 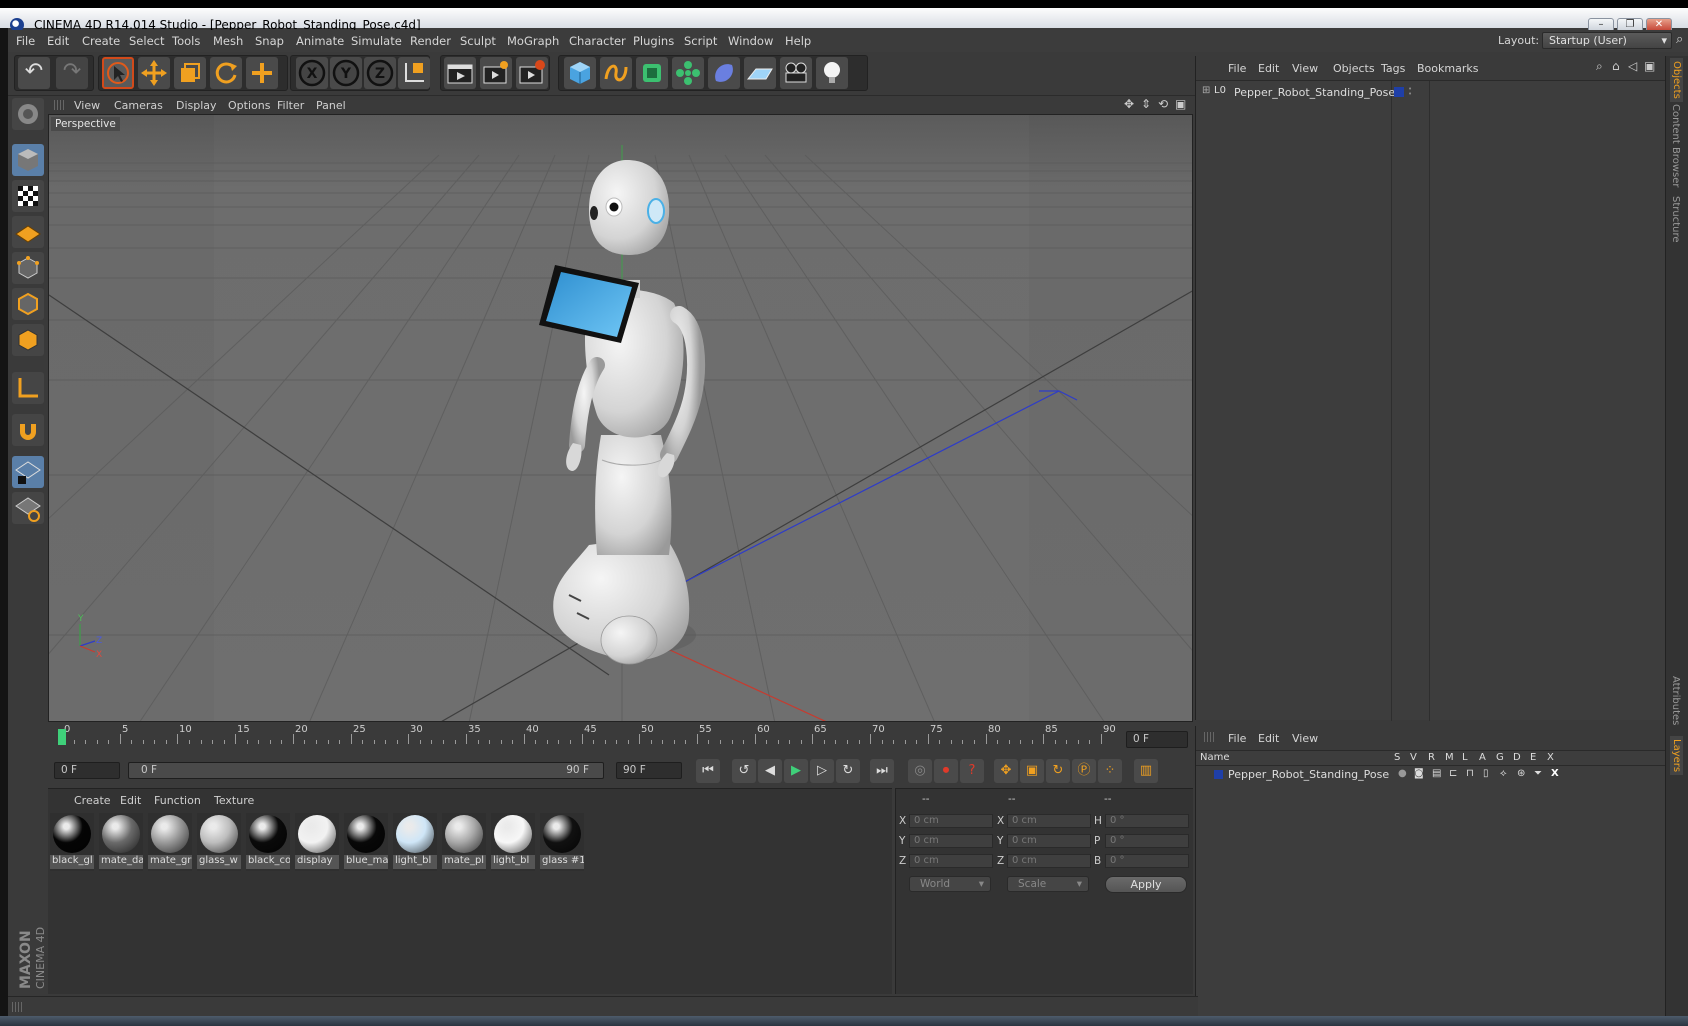 I want to click on timeline-ruler: 0 5 10 15 20 25 30 35 40 45 50 55 60 65 70 75 80 85 90 0 F, so click(x=620, y=739).